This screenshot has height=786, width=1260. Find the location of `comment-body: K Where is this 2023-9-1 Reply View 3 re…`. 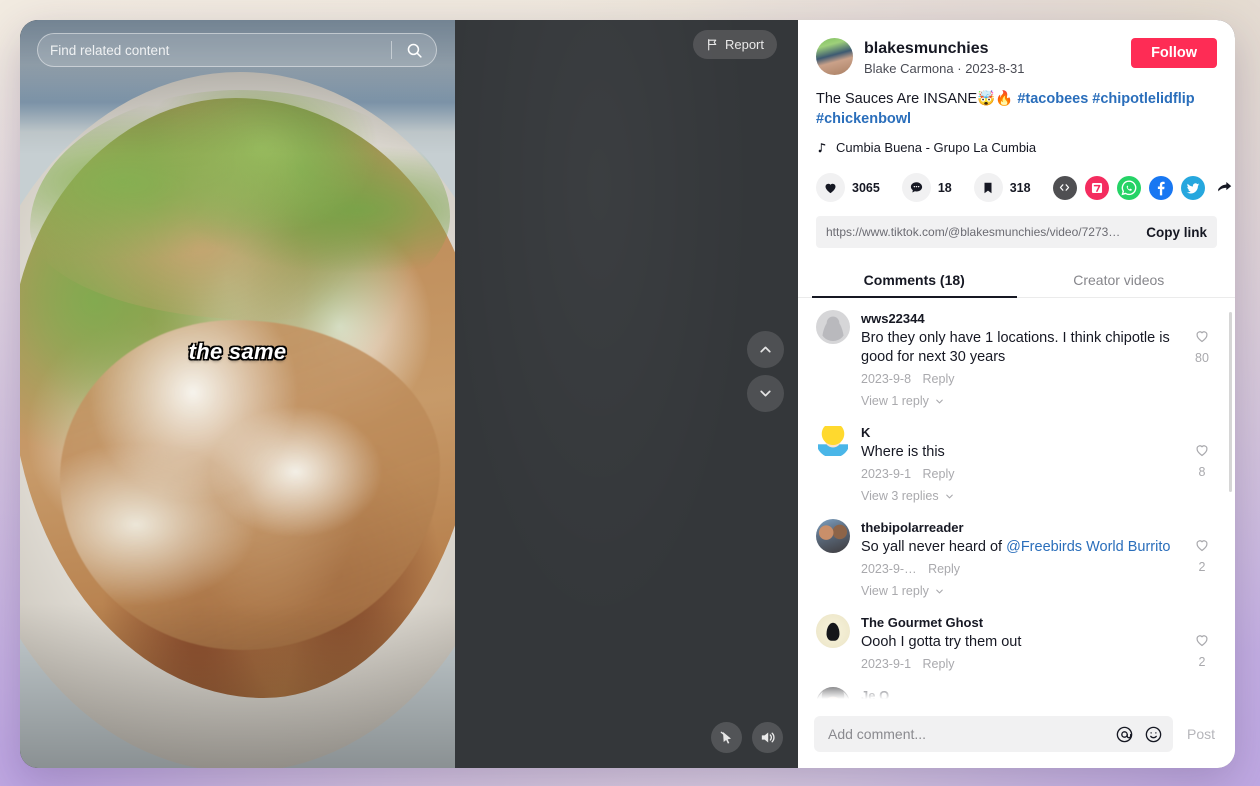

comment-body: K Where is this 2023-9-1 Reply View 3 re… is located at coordinates (1018, 463).